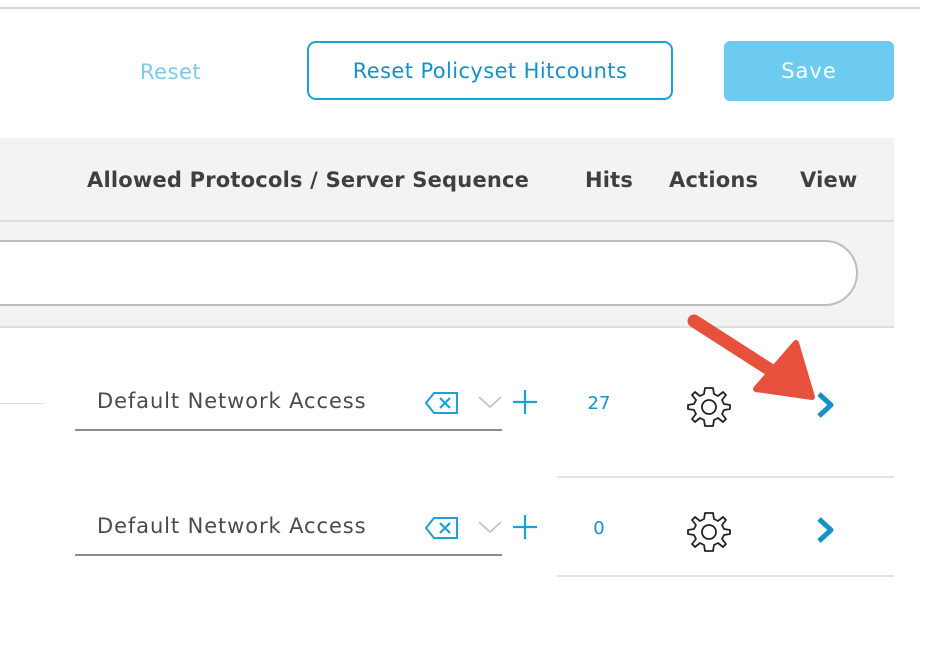 Image resolution: width=936 pixels, height=671 pixels. What do you see at coordinates (599, 403) in the screenshot?
I see `hits-count: 27` at bounding box center [599, 403].